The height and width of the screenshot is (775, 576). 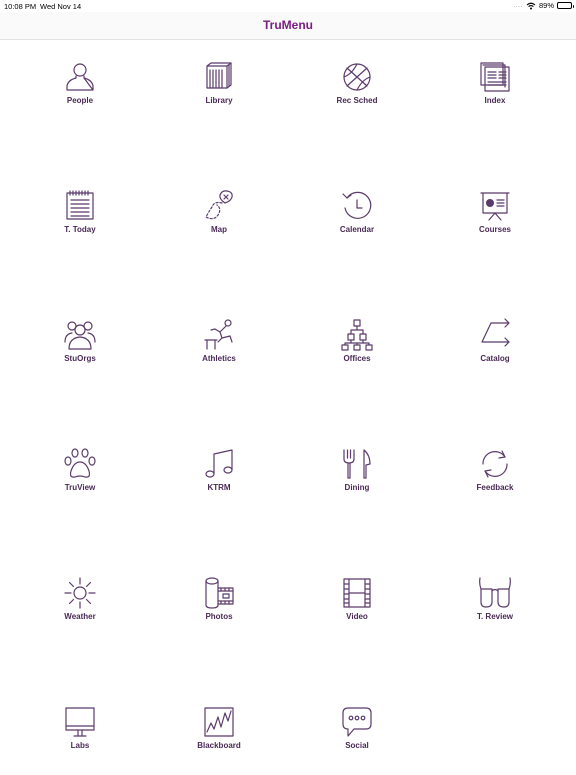 What do you see at coordinates (357, 745) in the screenshot?
I see `menu-label: Social` at bounding box center [357, 745].